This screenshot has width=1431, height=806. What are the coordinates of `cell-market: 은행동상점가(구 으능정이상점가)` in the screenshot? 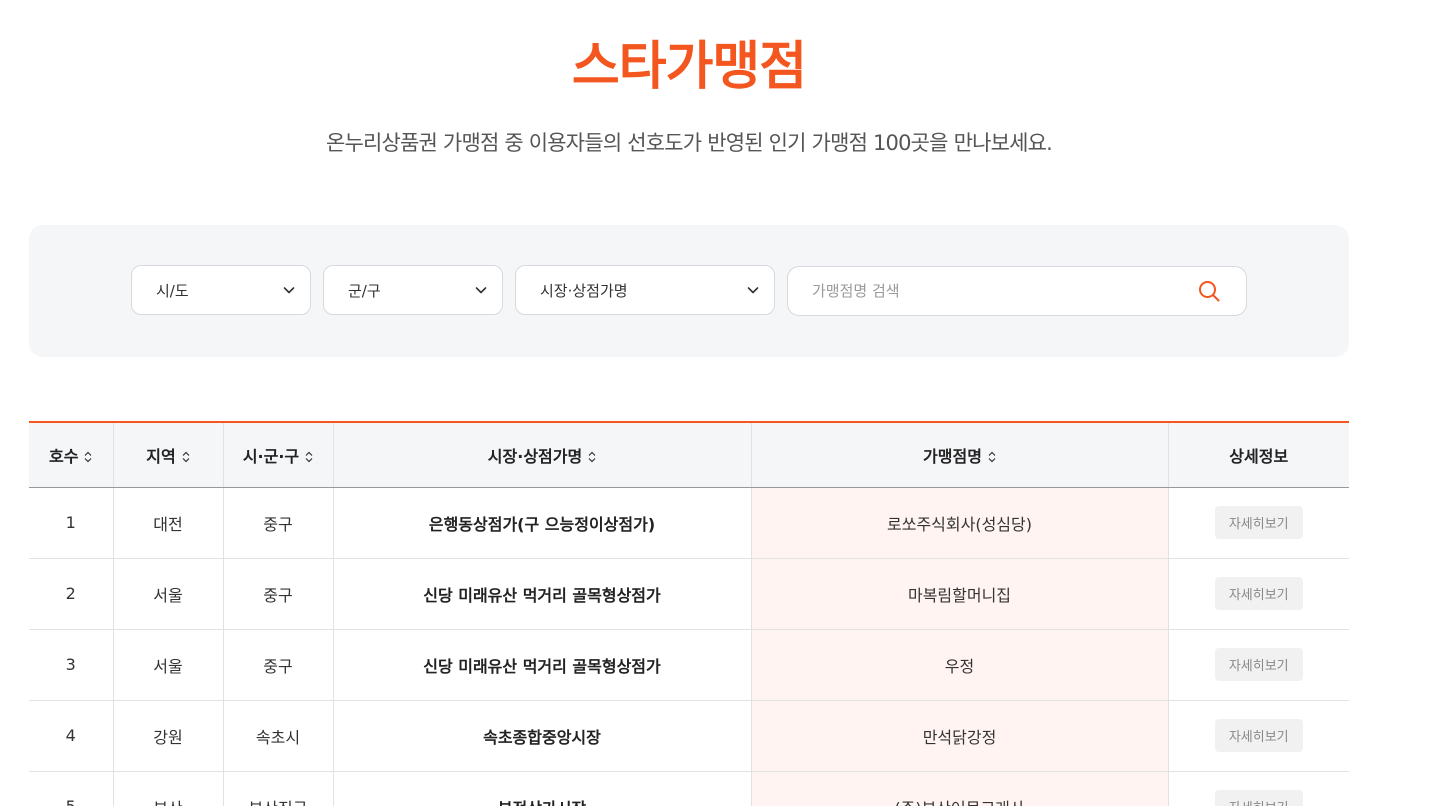 It's located at (542, 523).